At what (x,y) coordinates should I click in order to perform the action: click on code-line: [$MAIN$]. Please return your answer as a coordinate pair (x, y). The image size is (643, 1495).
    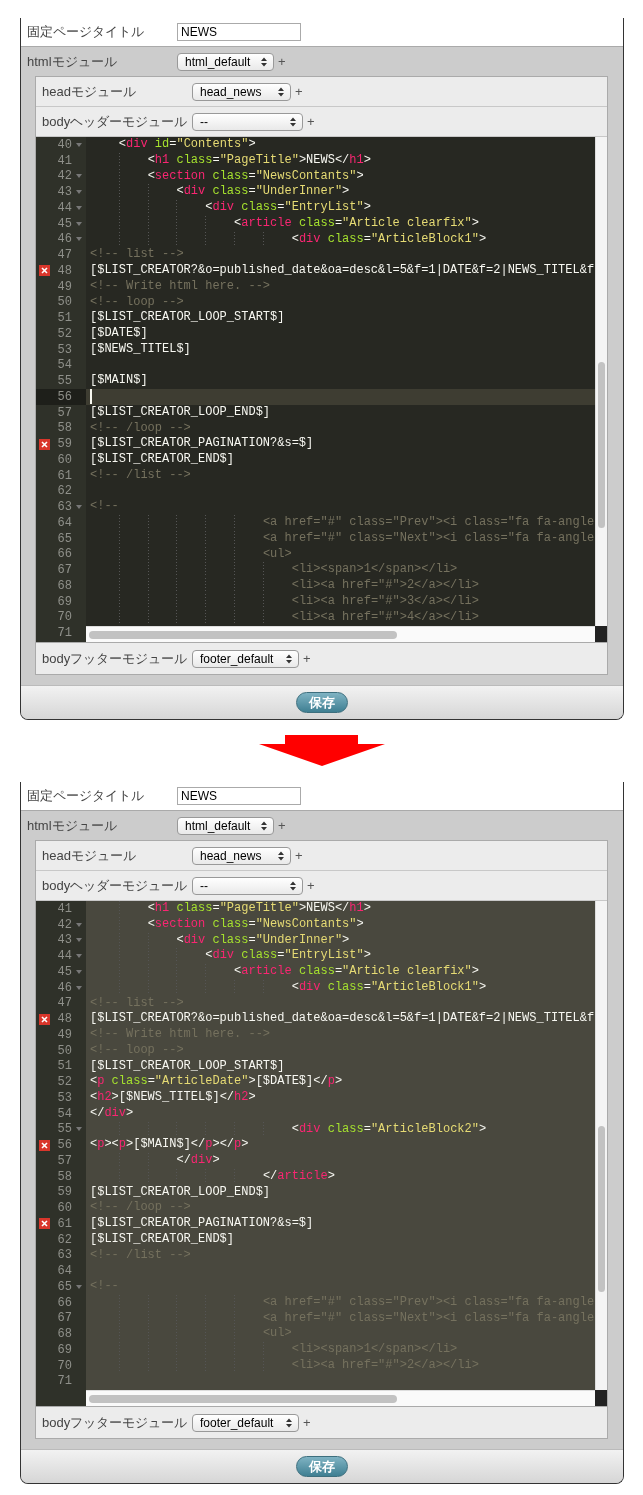
    Looking at the image, I should click on (119, 381).